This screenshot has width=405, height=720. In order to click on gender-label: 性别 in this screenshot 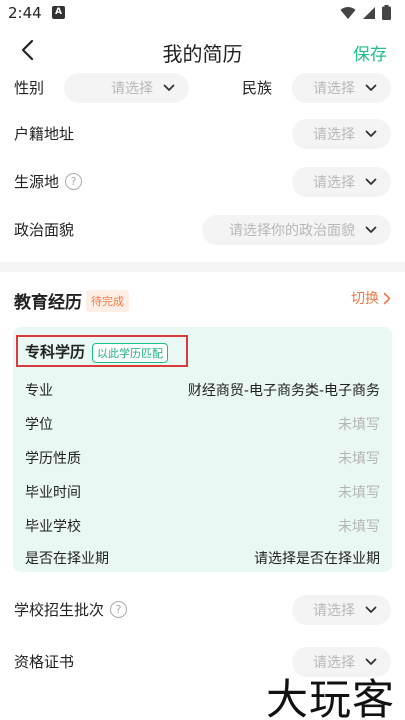, I will do `click(29, 88)`.